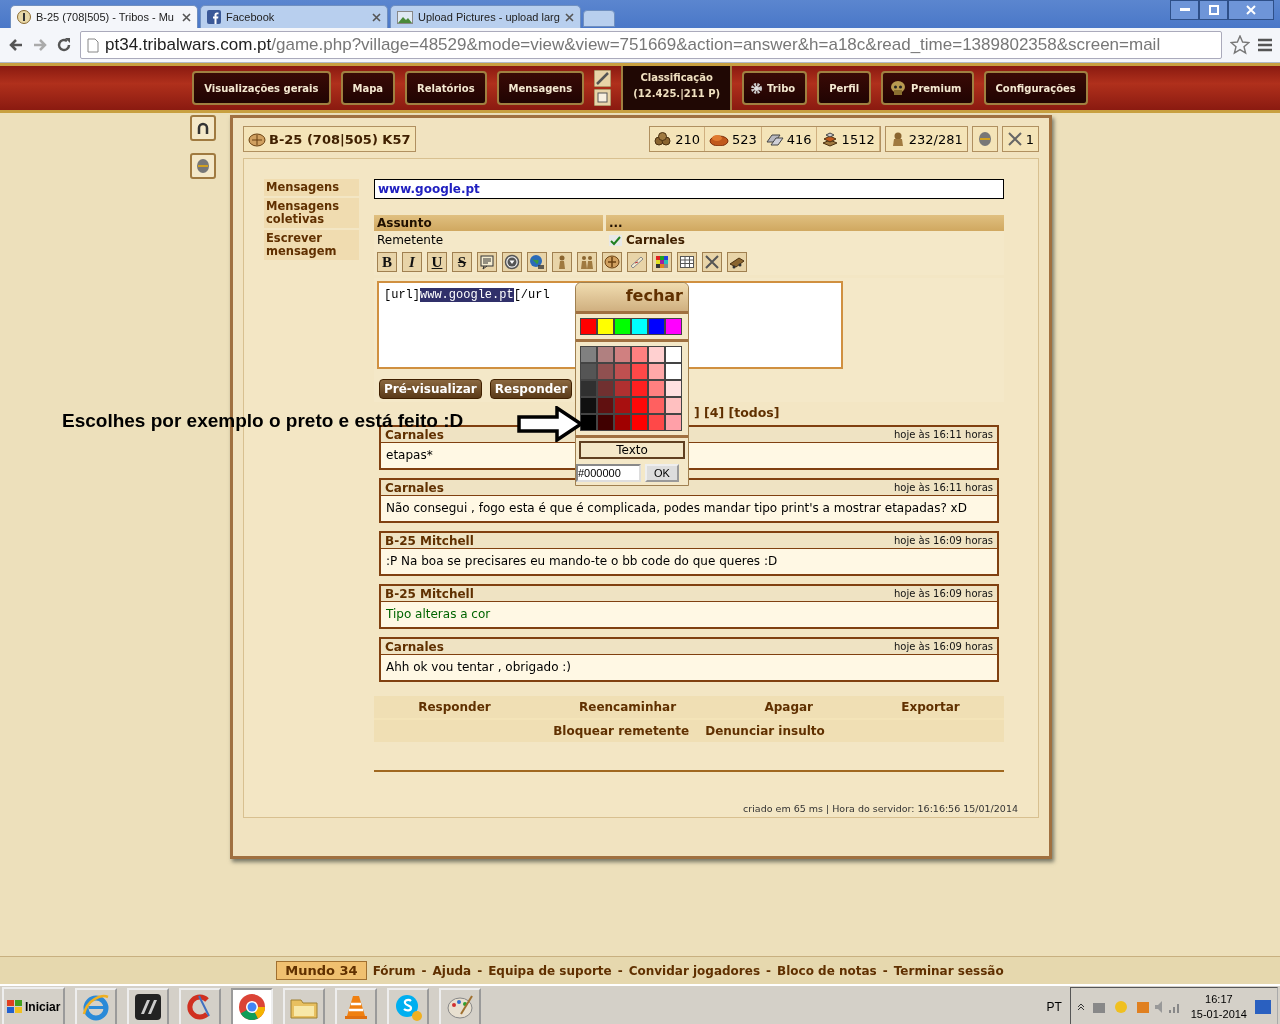  Describe the element at coordinates (598, 18) in the screenshot. I see `new-tab-button` at that location.